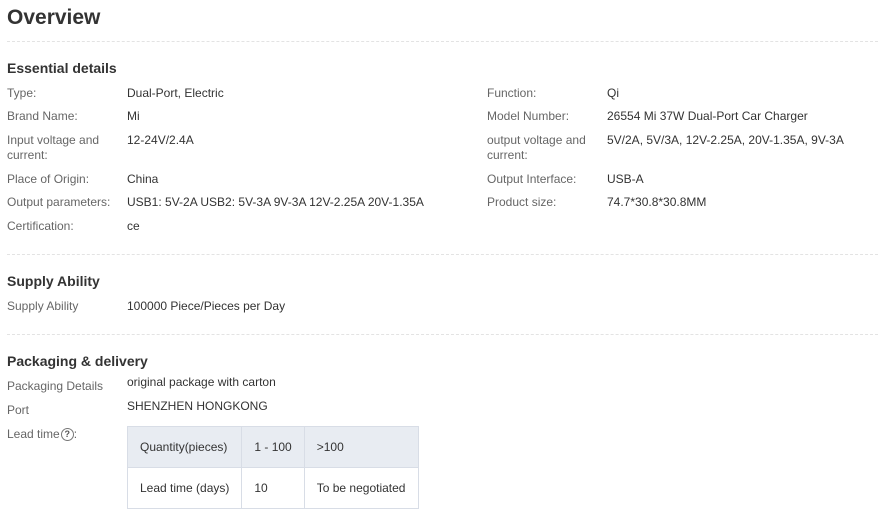 The image size is (880, 523). I want to click on supply-ability-title: Supply Ability, so click(53, 281).